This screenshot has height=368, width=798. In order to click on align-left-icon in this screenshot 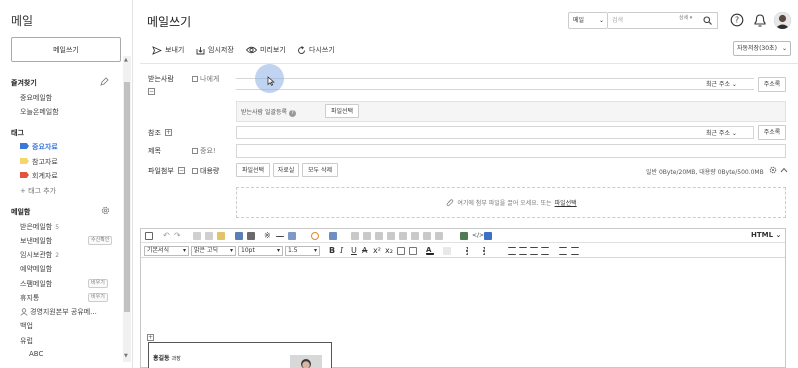, I will do `click(512, 251)`.